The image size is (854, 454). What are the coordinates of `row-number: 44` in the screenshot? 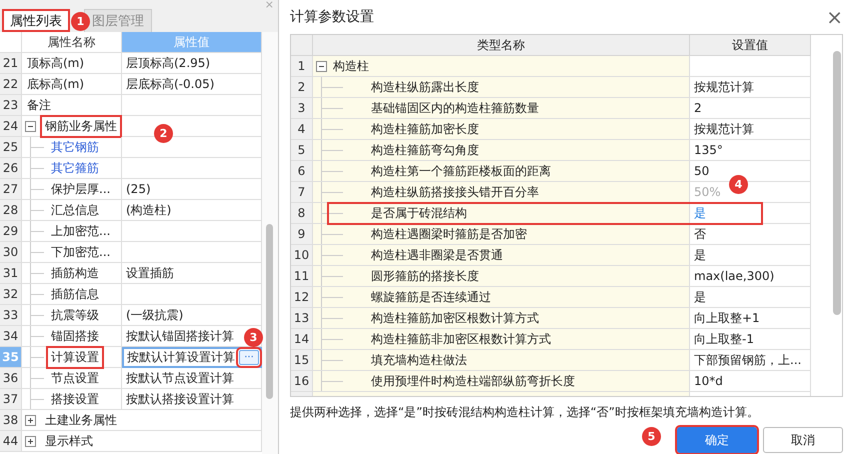 It's located at (11, 441).